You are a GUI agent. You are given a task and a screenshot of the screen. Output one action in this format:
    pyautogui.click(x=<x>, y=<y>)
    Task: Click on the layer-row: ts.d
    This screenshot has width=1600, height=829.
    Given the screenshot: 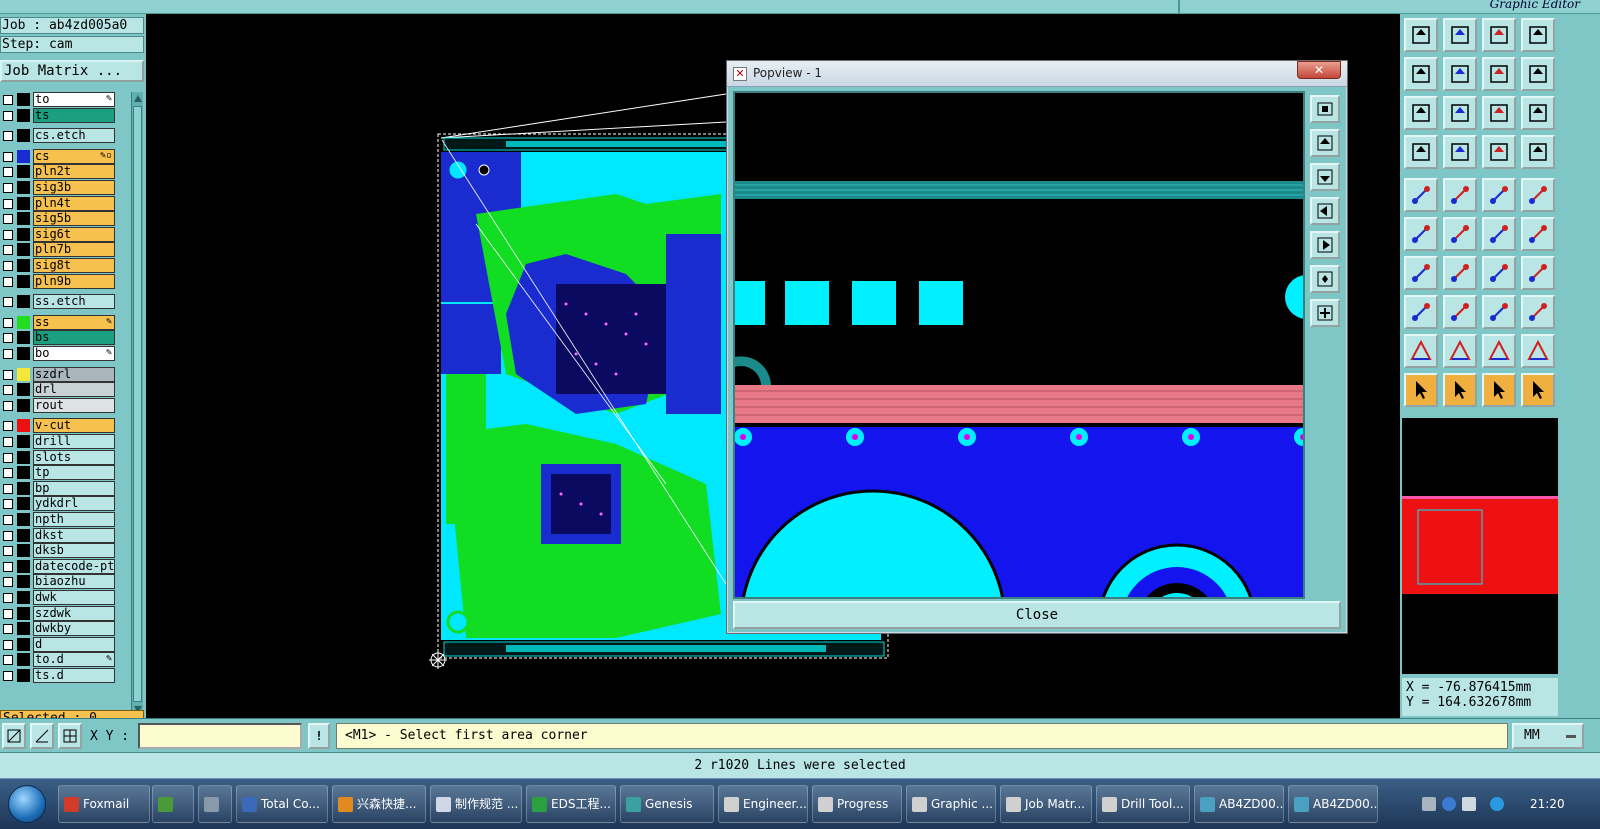 What is the action you would take?
    pyautogui.click(x=59, y=675)
    